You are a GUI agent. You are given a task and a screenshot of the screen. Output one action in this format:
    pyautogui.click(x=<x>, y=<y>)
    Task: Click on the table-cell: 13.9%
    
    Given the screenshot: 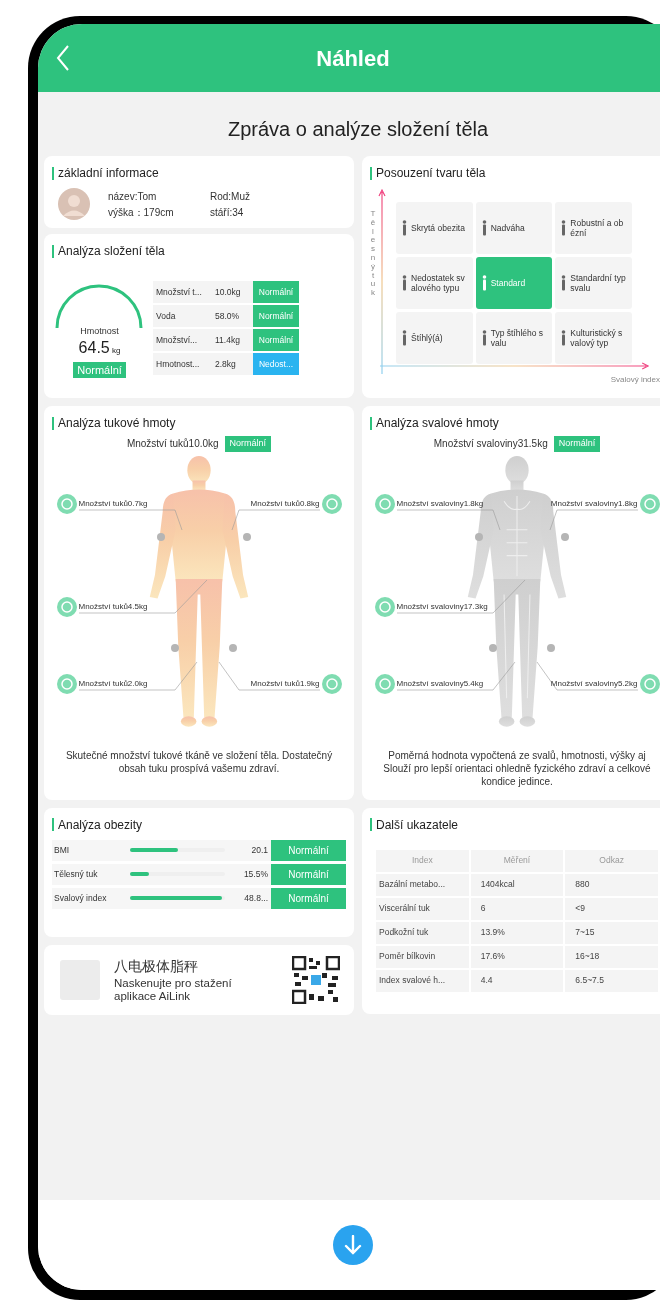 What is the action you would take?
    pyautogui.click(x=517, y=932)
    